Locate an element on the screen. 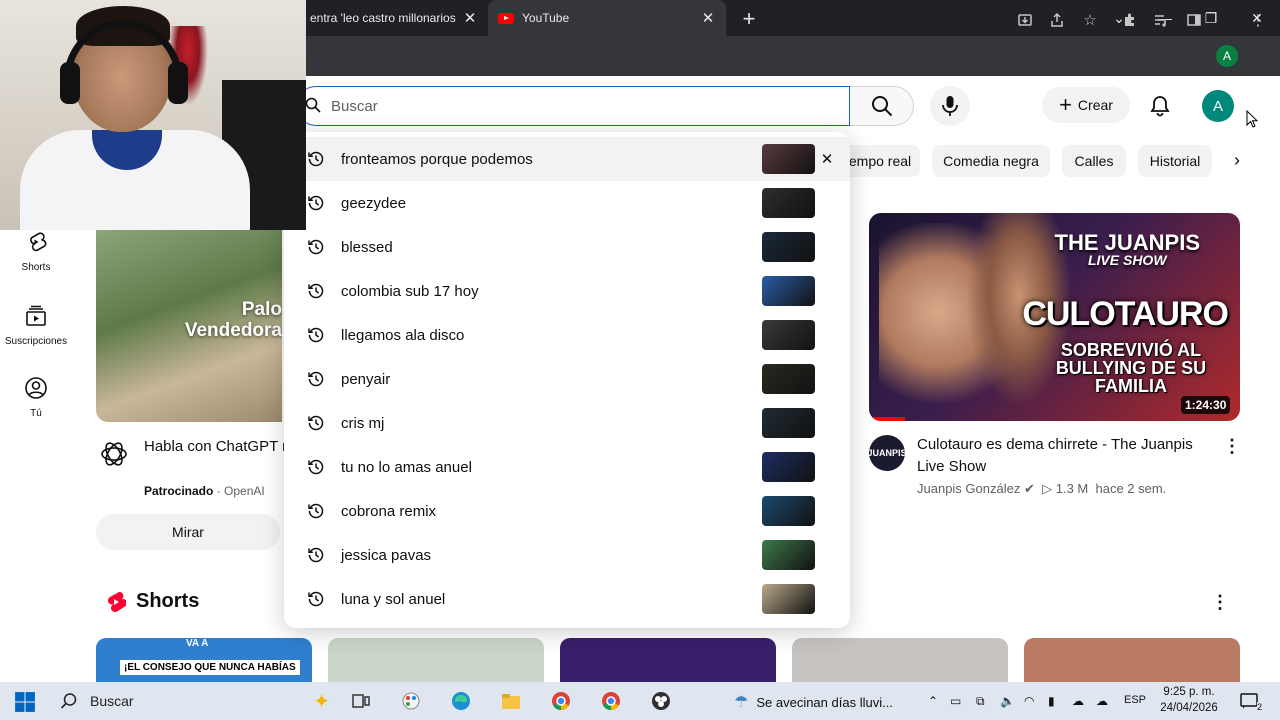 The height and width of the screenshot is (720, 1280). chip-comedia-negra: Comedia negra is located at coordinates (991, 161).